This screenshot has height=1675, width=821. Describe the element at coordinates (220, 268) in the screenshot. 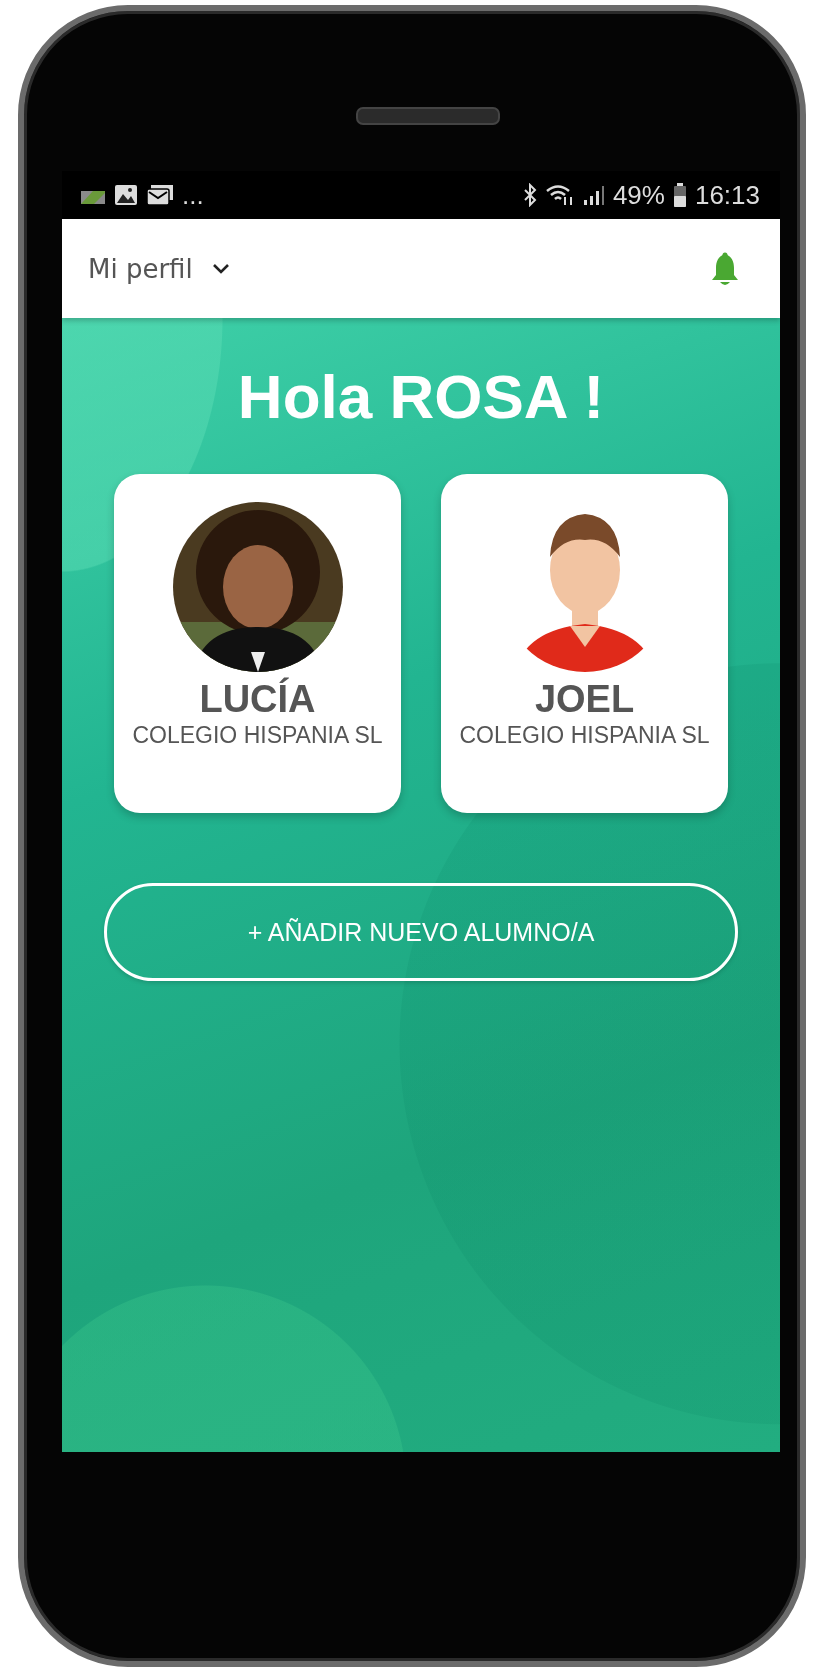

I see `chevron-down-icon` at that location.